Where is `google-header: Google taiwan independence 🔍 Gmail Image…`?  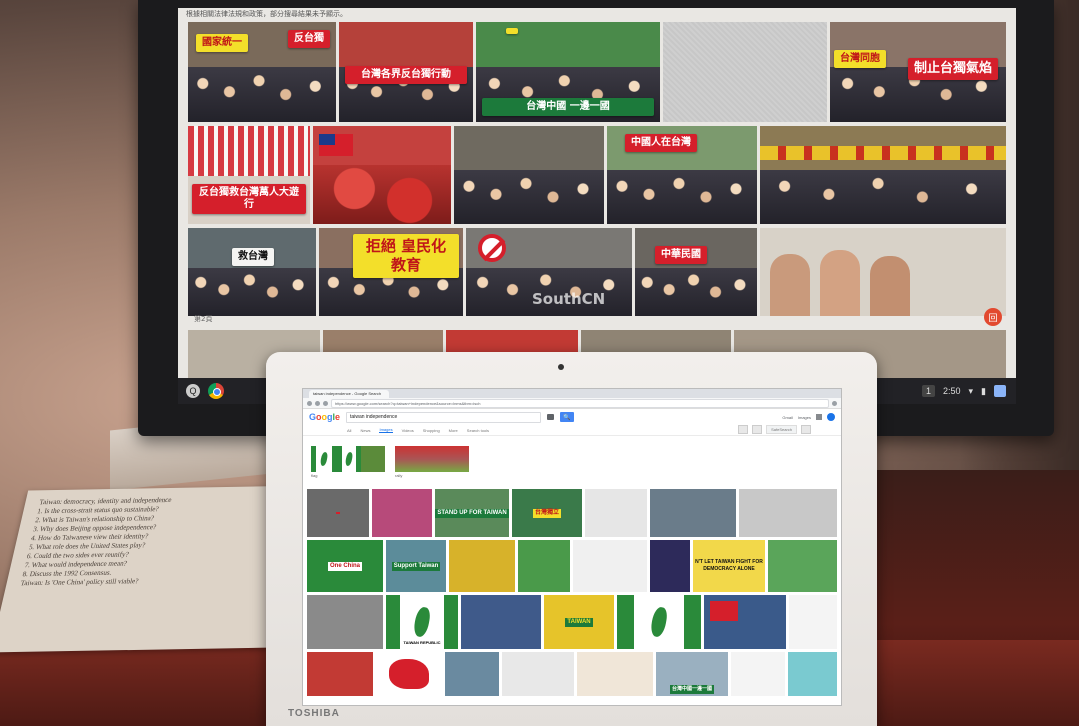 google-header: Google taiwan independence 🔍 Gmail Image… is located at coordinates (572, 417).